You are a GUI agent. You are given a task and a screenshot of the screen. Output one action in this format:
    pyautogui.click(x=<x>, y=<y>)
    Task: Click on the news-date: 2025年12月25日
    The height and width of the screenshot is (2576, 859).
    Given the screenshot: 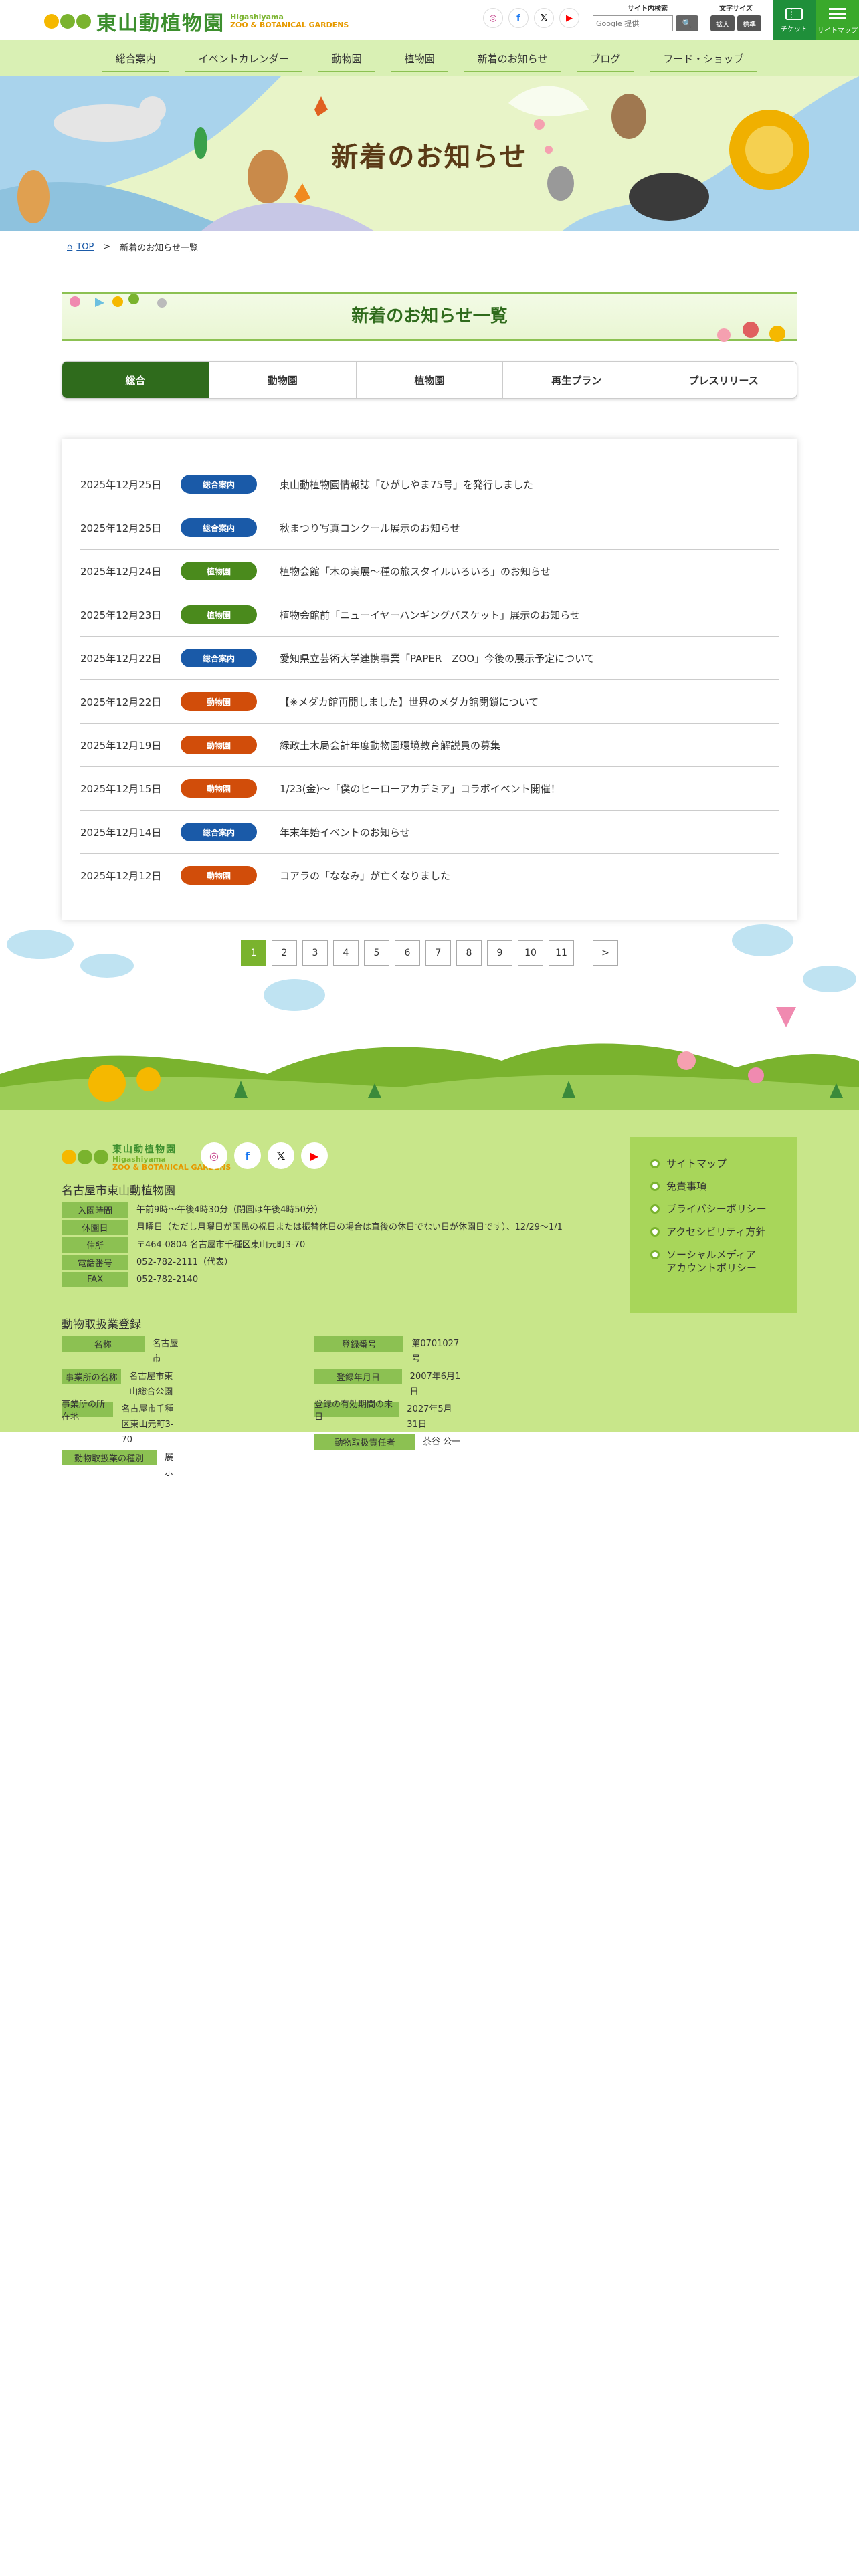 What is the action you would take?
    pyautogui.click(x=121, y=484)
    